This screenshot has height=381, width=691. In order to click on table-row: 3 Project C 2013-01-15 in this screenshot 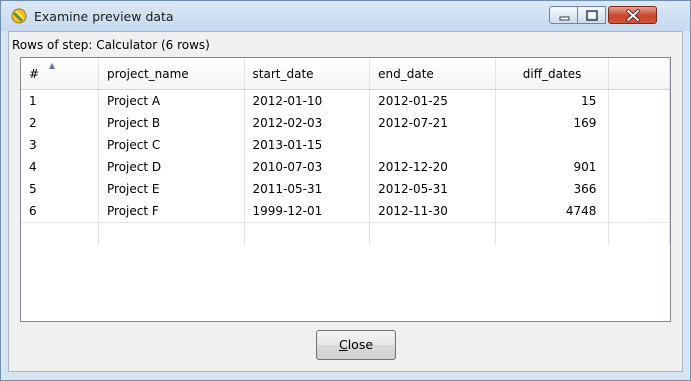, I will do `click(345, 145)`.